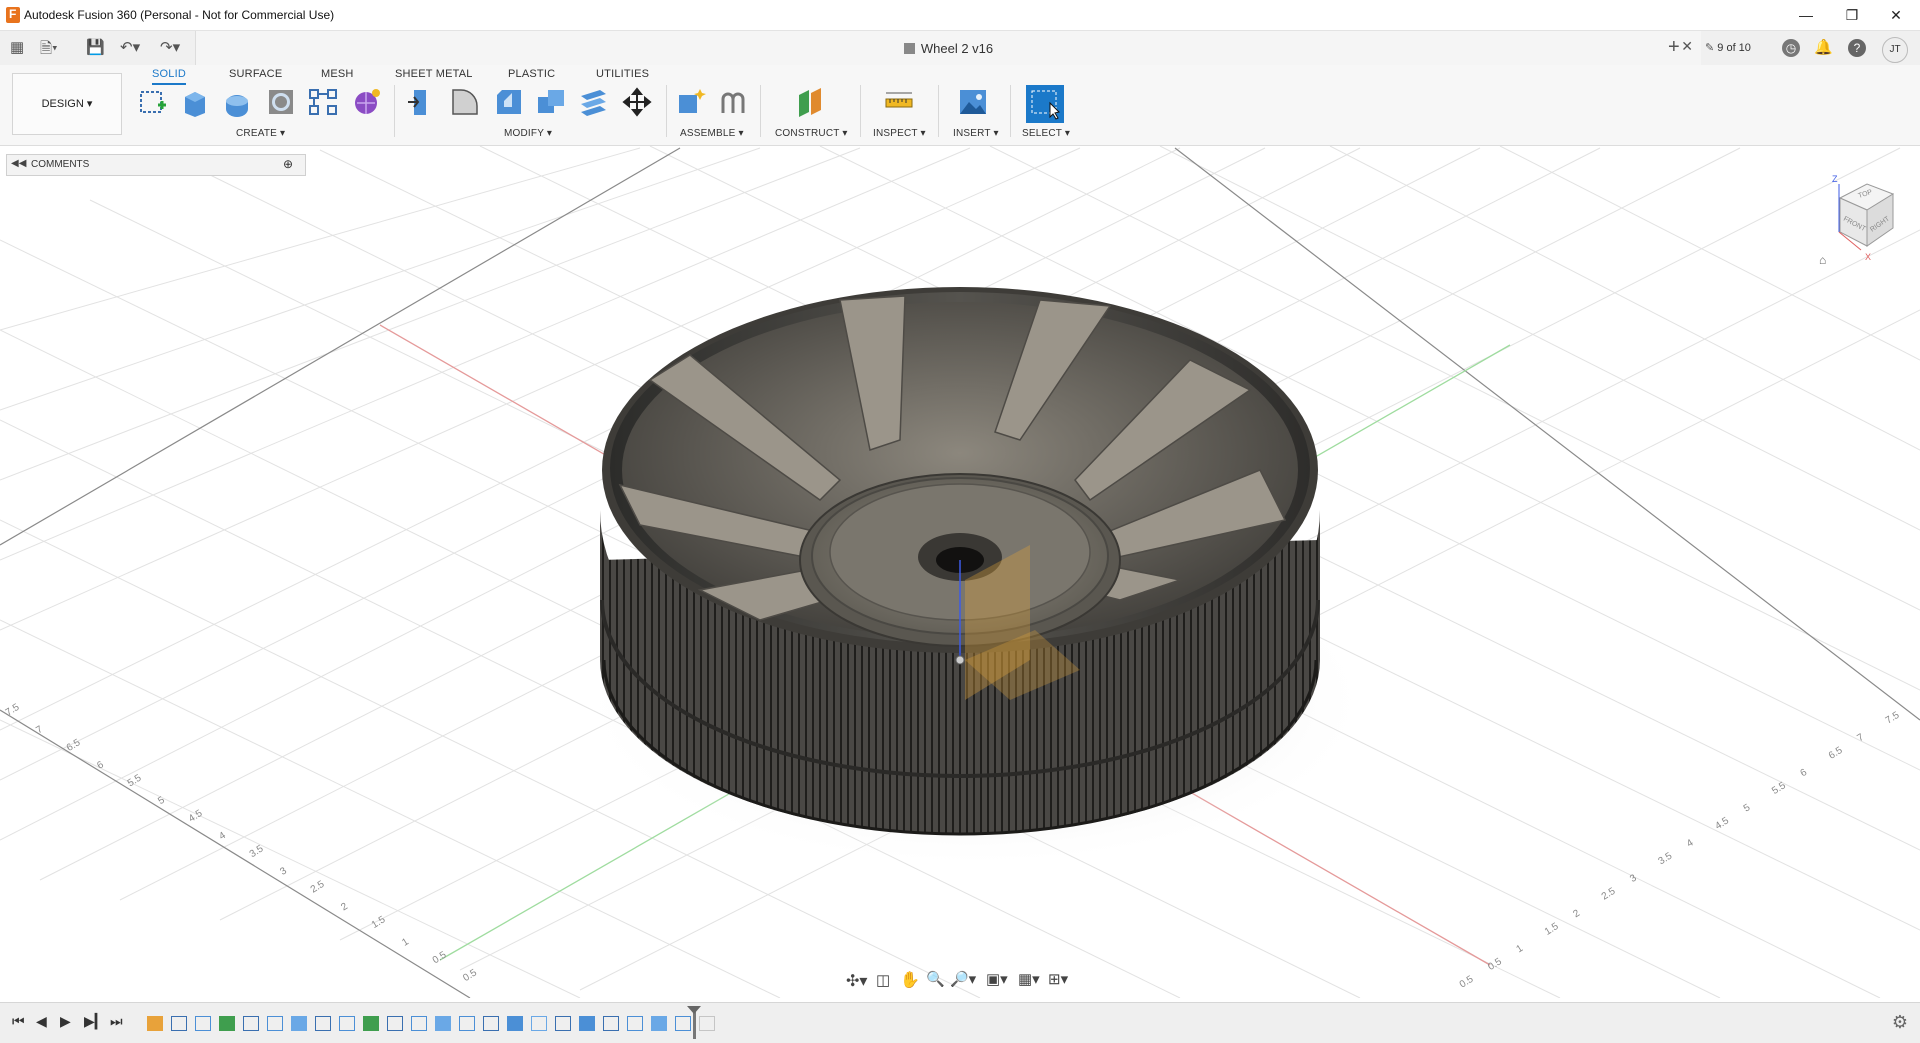 Image resolution: width=1920 pixels, height=1043 pixels. What do you see at coordinates (1806, 15) in the screenshot?
I see `minimize-button: —` at bounding box center [1806, 15].